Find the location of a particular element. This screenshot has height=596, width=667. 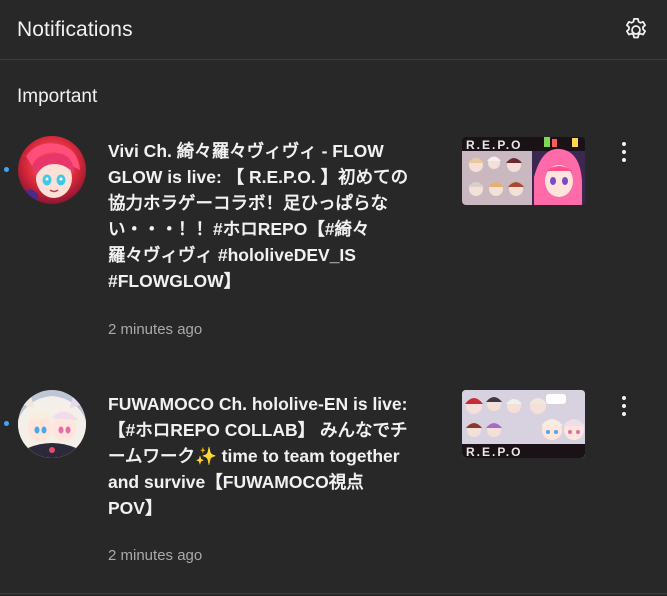

panel-title: Notifications is located at coordinates (75, 29).